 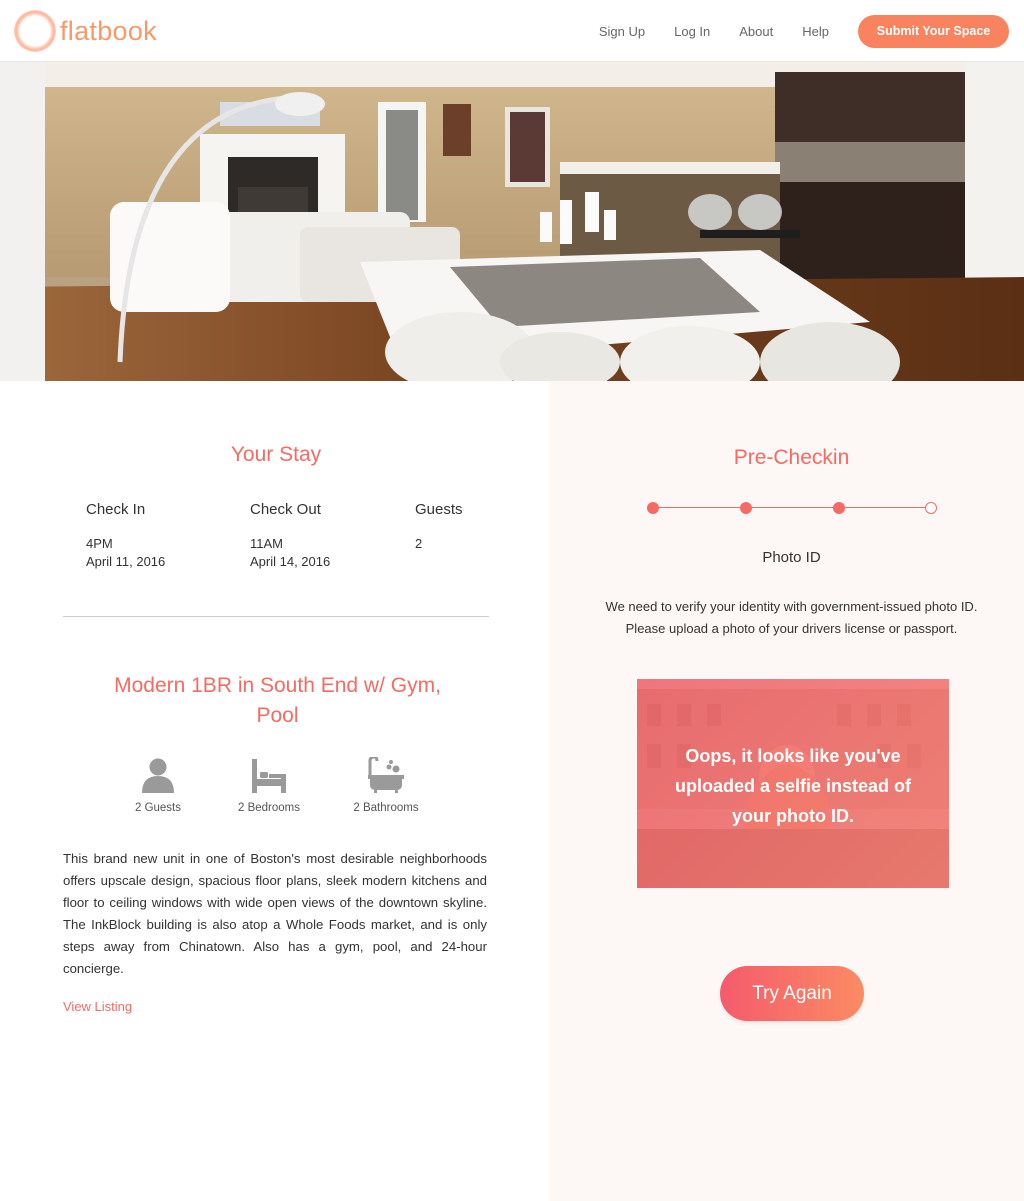 What do you see at coordinates (931, 508) in the screenshot?
I see `step-4-pending` at bounding box center [931, 508].